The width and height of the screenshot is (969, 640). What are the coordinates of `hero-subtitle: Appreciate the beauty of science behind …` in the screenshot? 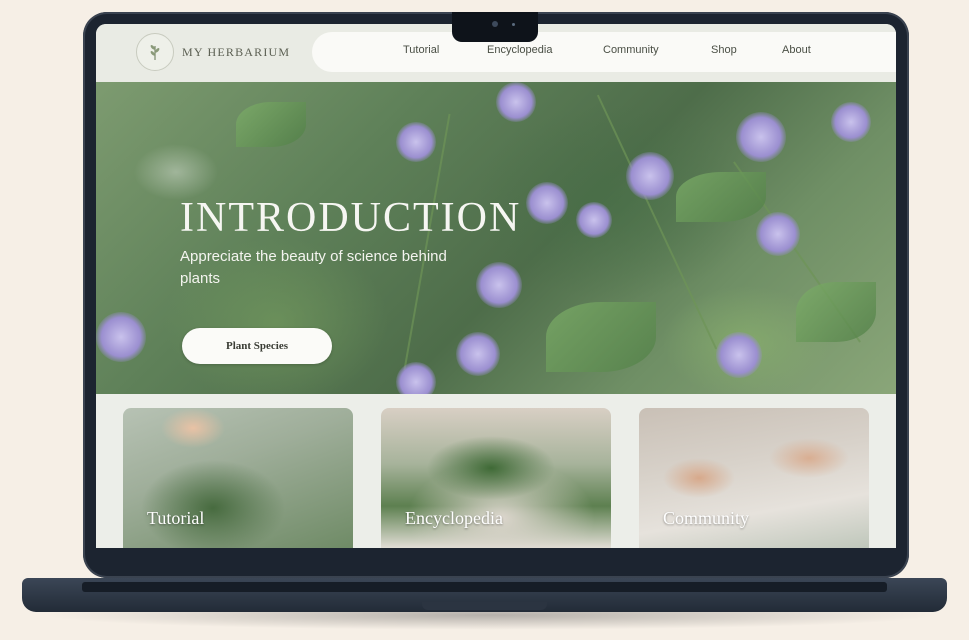 It's located at (313, 267).